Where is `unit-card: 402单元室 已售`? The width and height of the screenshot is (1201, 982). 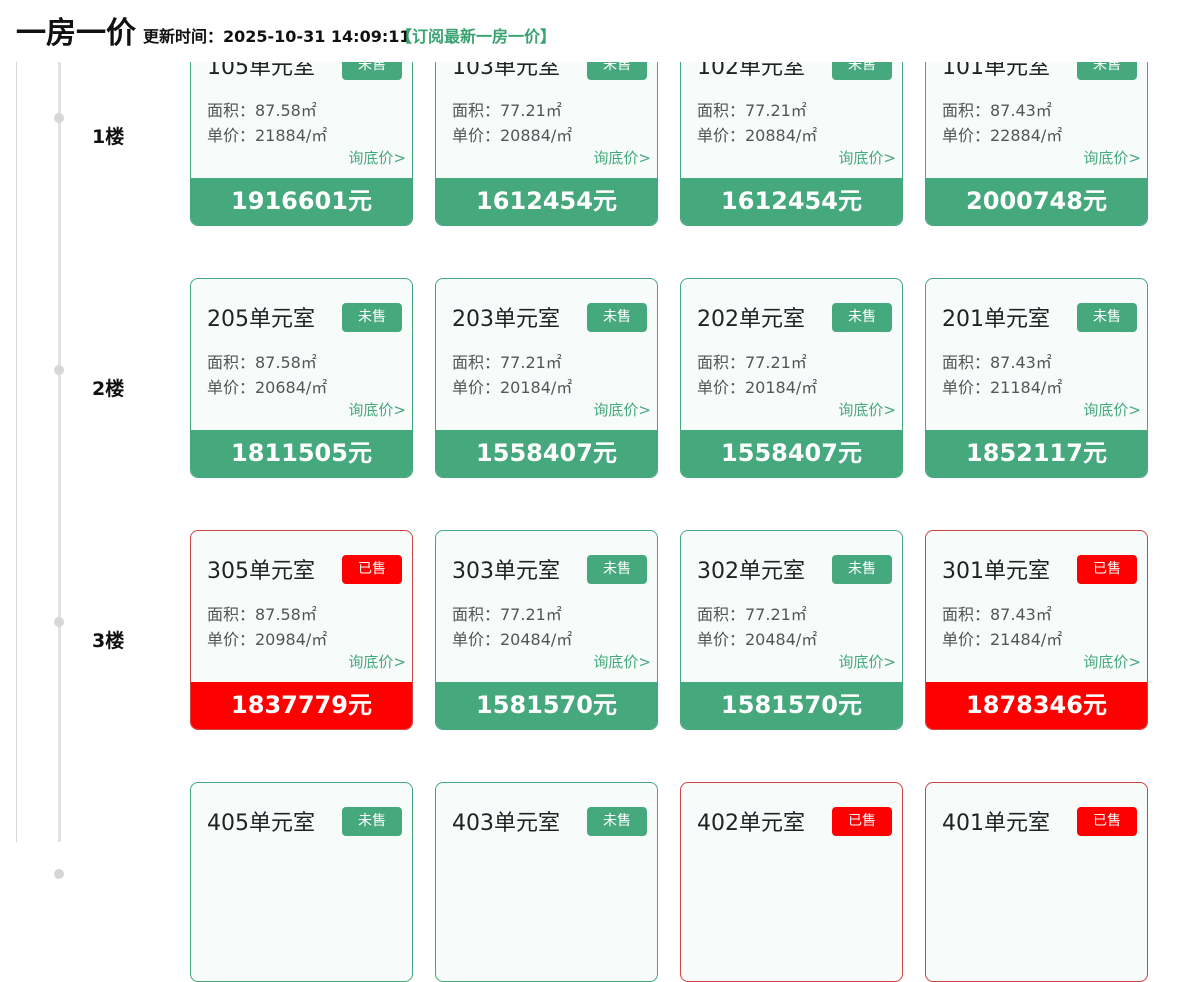
unit-card: 402单元室 已售 is located at coordinates (791, 882).